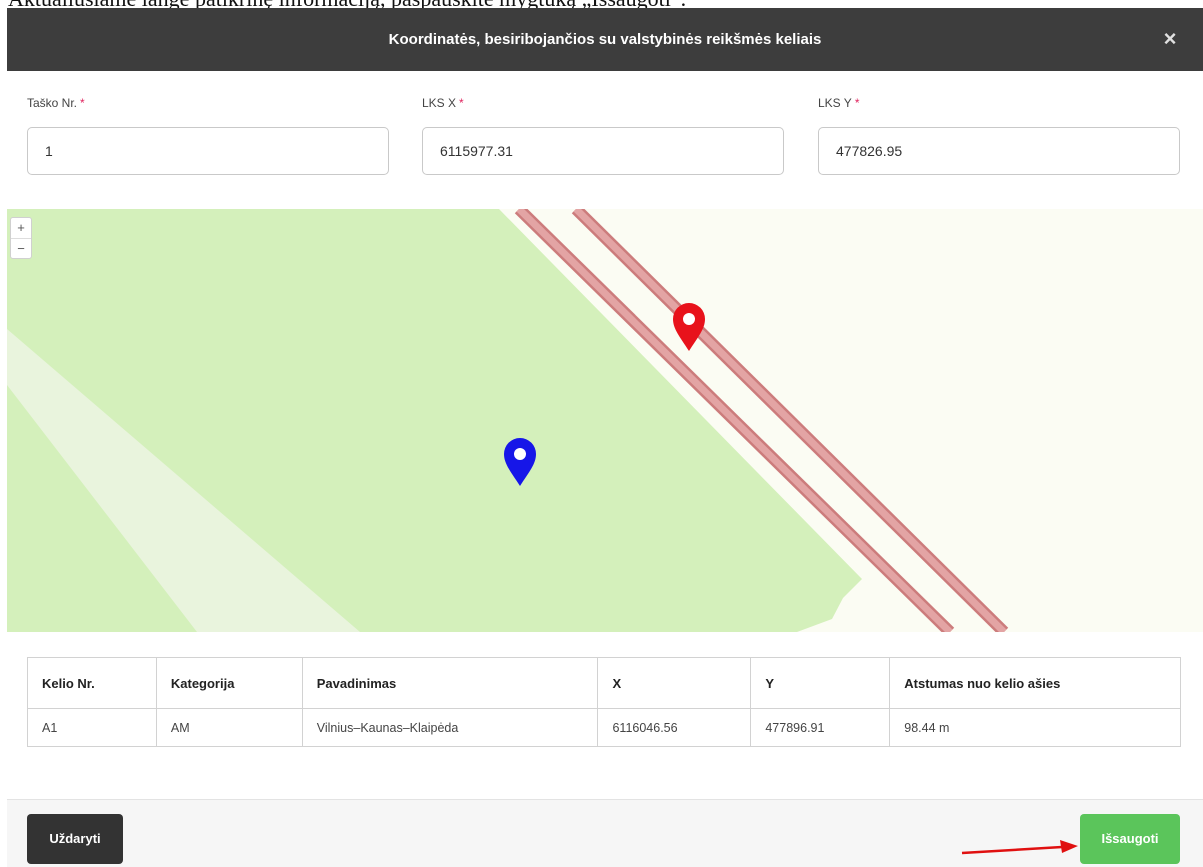 Image resolution: width=1203 pixels, height=867 pixels. I want to click on red-marker-icon, so click(689, 327).